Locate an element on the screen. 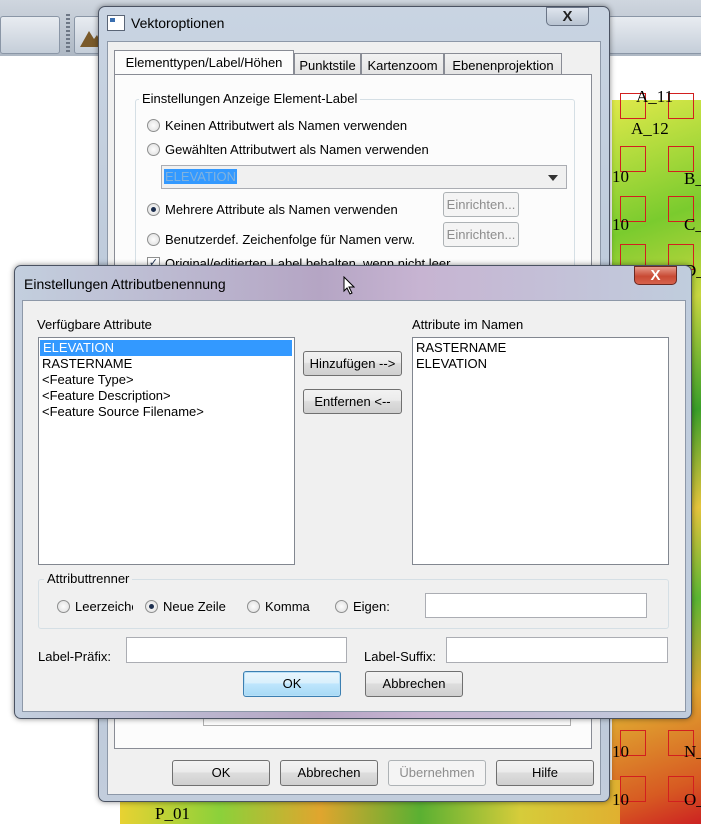 This screenshot has width=701, height=824. label-prefix-input is located at coordinates (236, 650).